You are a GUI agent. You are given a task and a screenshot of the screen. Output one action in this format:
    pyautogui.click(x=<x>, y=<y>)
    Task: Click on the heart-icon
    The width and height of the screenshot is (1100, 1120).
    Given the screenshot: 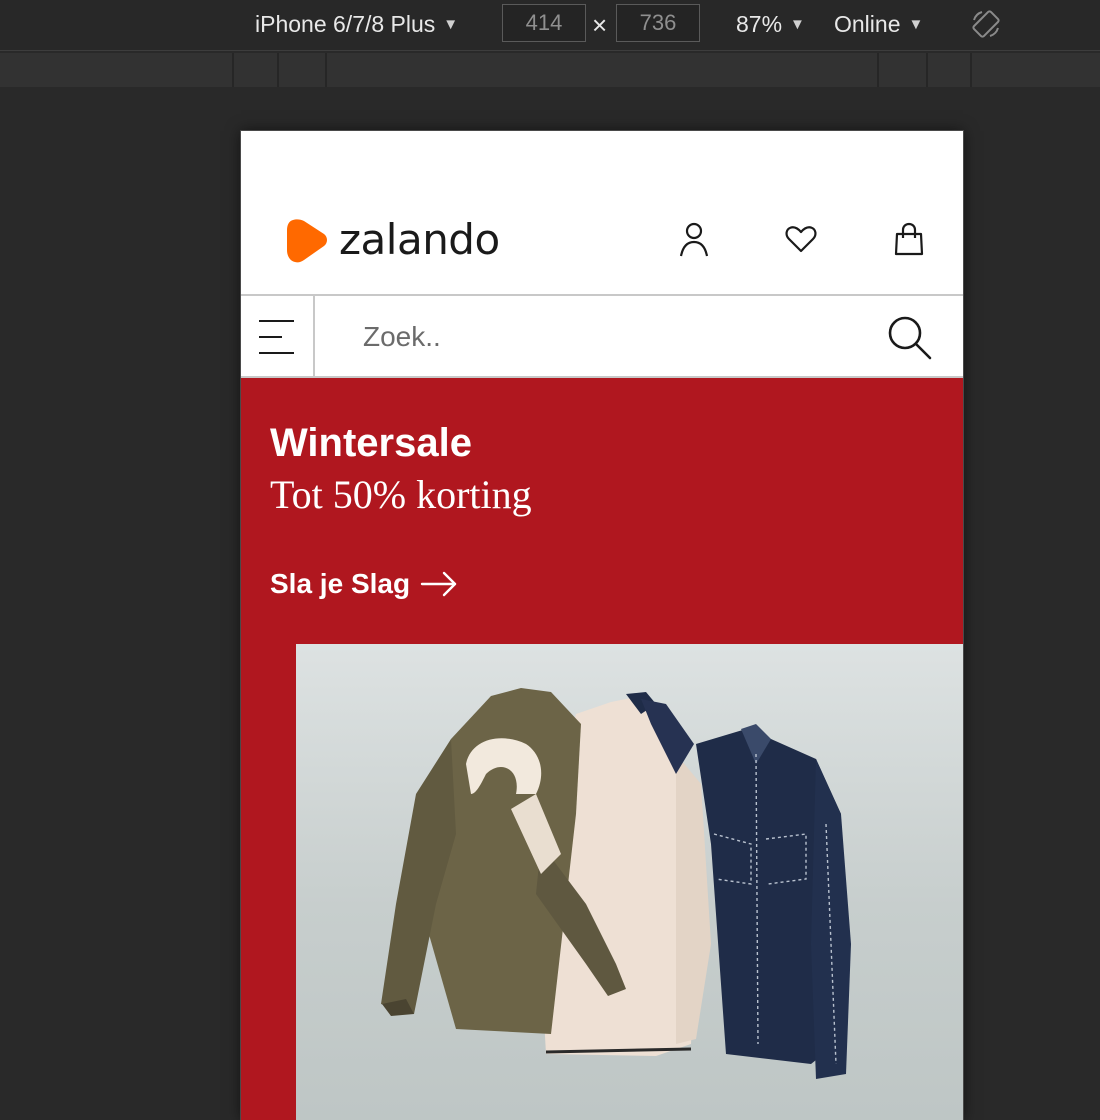 What is the action you would take?
    pyautogui.click(x=801, y=239)
    